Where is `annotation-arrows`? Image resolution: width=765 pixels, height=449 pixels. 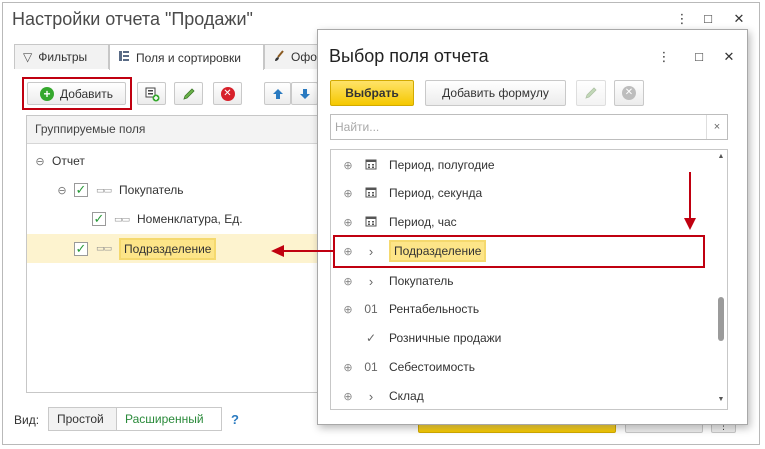
annotation-arrows is located at coordinates (483, 214).